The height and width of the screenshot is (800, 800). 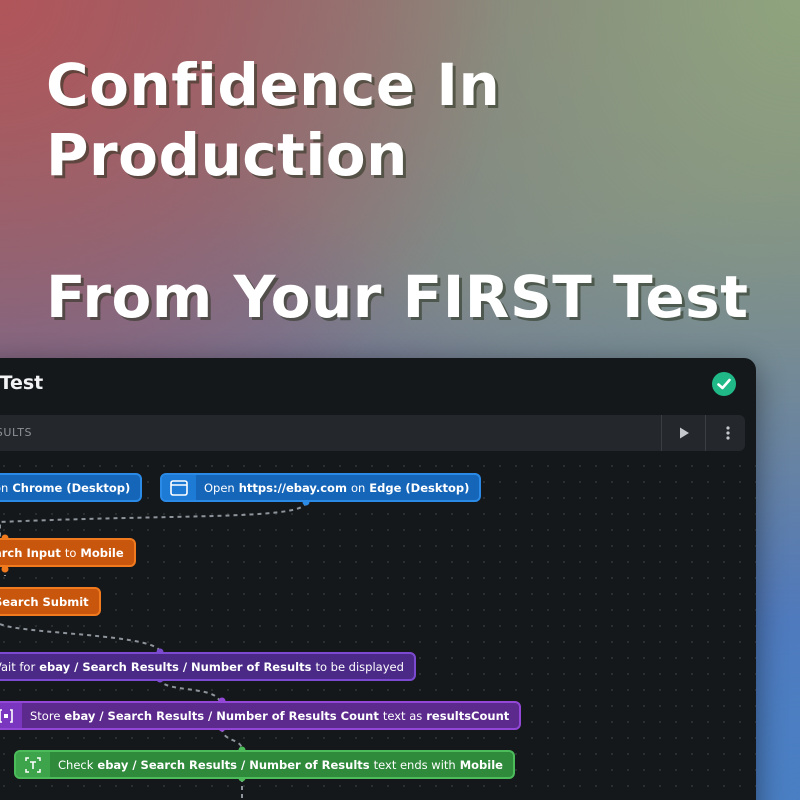 I want to click on step-open-edge: Open https://ebay.com on Edge (Desktop), so click(x=321, y=487).